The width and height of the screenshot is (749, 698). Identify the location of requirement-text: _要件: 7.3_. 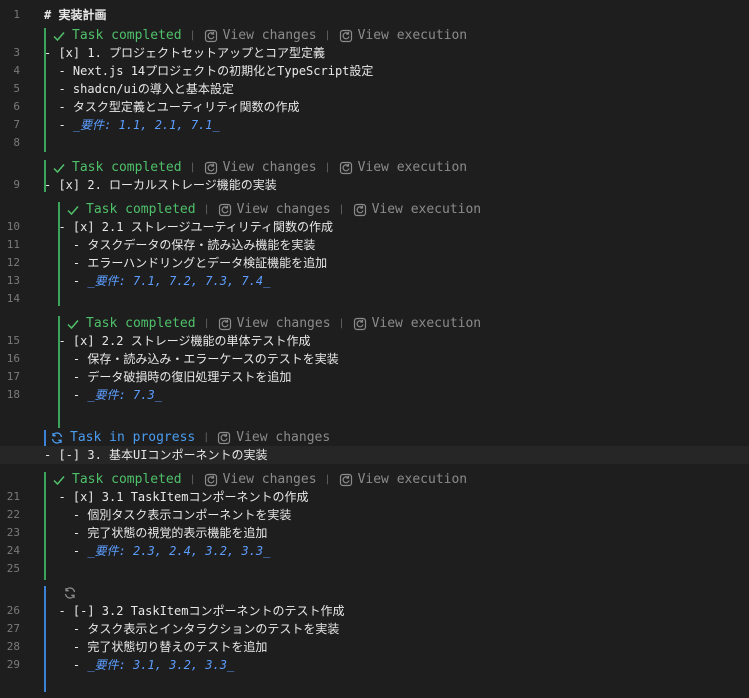
(124, 395).